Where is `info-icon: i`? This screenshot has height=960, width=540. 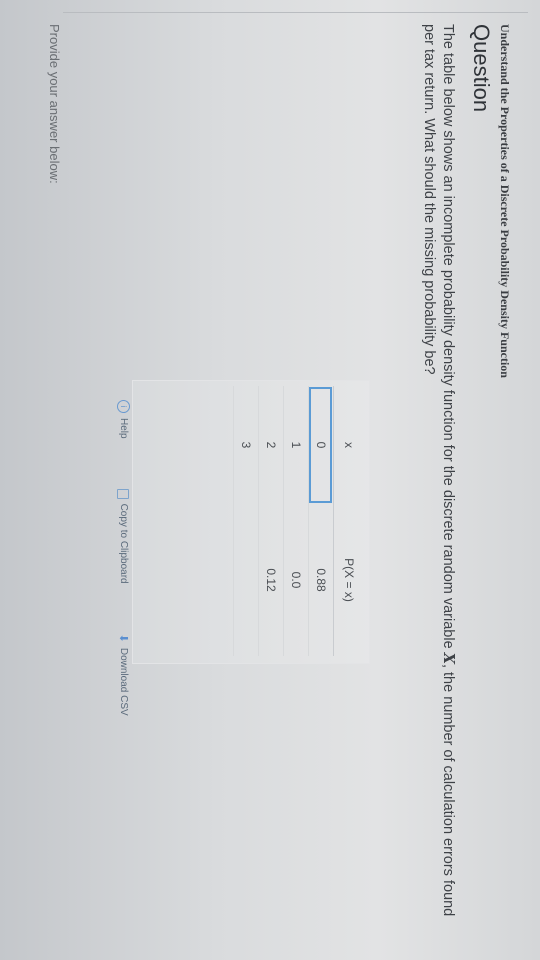 info-icon: i is located at coordinates (123, 406).